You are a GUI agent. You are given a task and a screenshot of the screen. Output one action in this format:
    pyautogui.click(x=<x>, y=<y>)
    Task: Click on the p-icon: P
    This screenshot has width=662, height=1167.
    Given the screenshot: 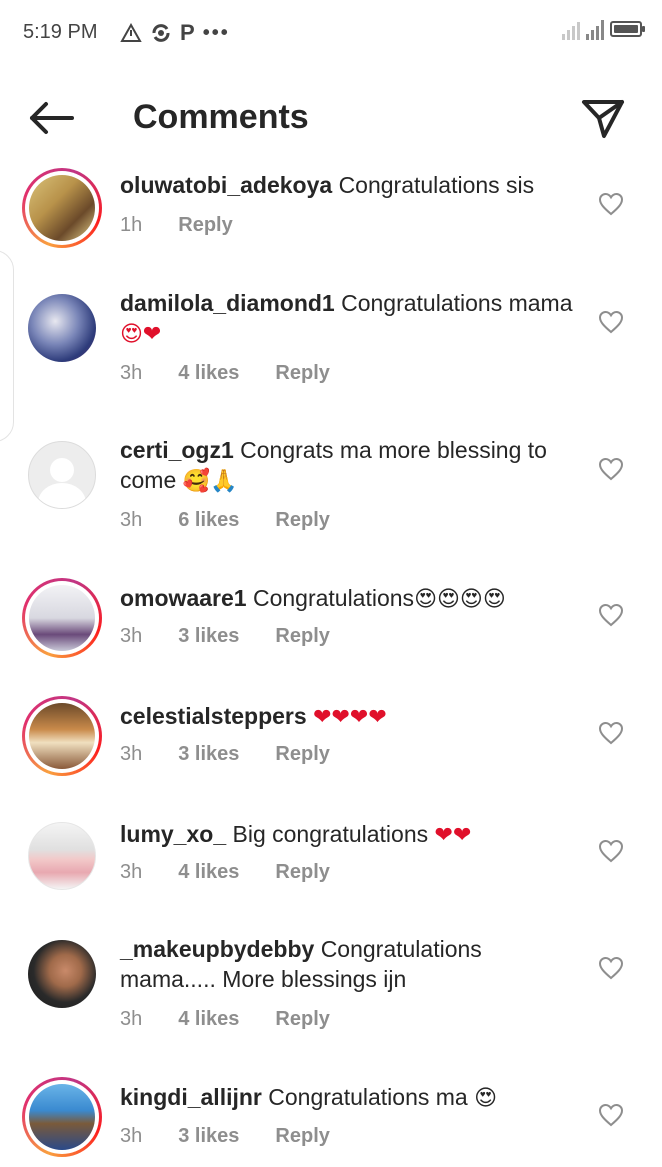 What is the action you would take?
    pyautogui.click(x=187, y=32)
    